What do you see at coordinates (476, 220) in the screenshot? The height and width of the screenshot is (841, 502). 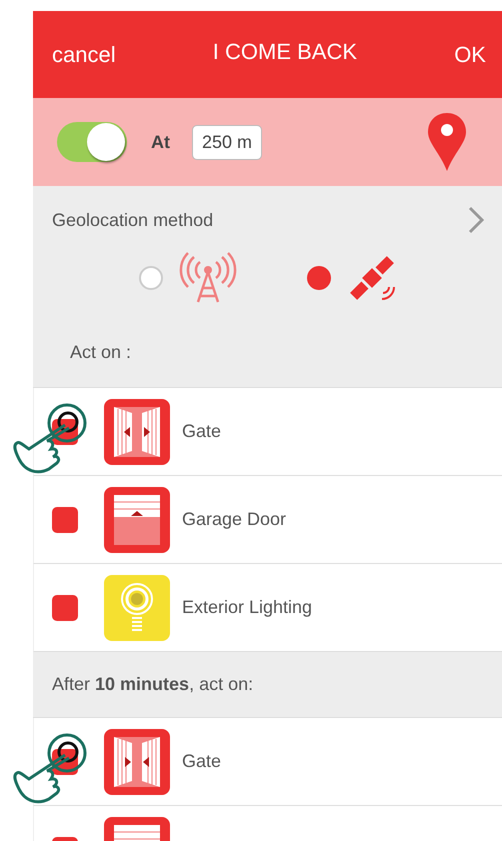 I see `chevron-right-icon` at bounding box center [476, 220].